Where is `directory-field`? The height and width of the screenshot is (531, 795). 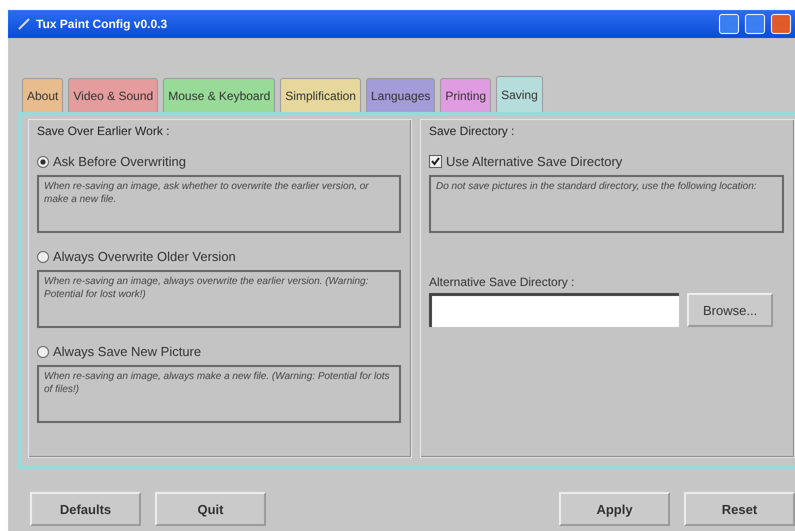 directory-field is located at coordinates (554, 310).